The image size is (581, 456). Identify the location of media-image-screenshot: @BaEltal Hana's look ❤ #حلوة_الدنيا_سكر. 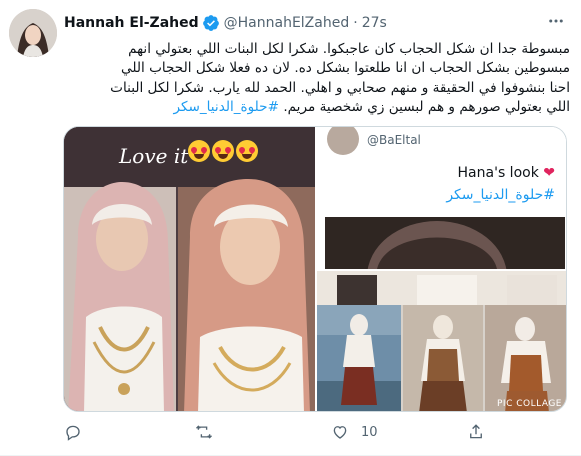
(441, 198).